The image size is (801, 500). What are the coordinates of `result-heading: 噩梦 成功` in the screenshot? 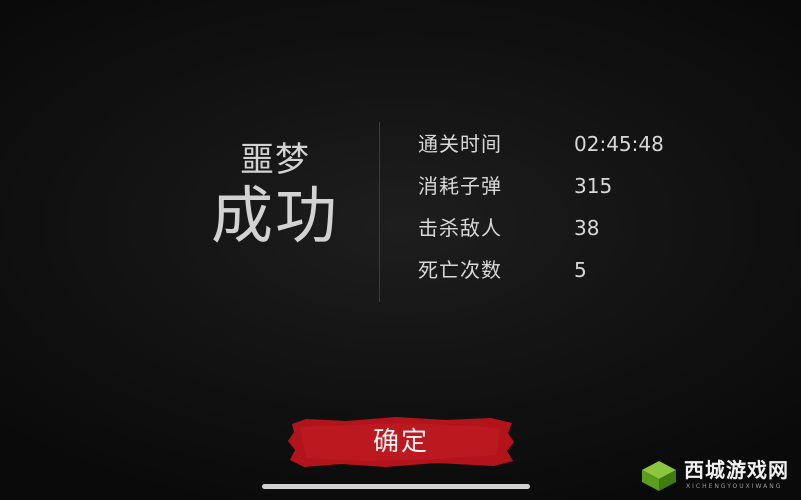 It's located at (275, 196).